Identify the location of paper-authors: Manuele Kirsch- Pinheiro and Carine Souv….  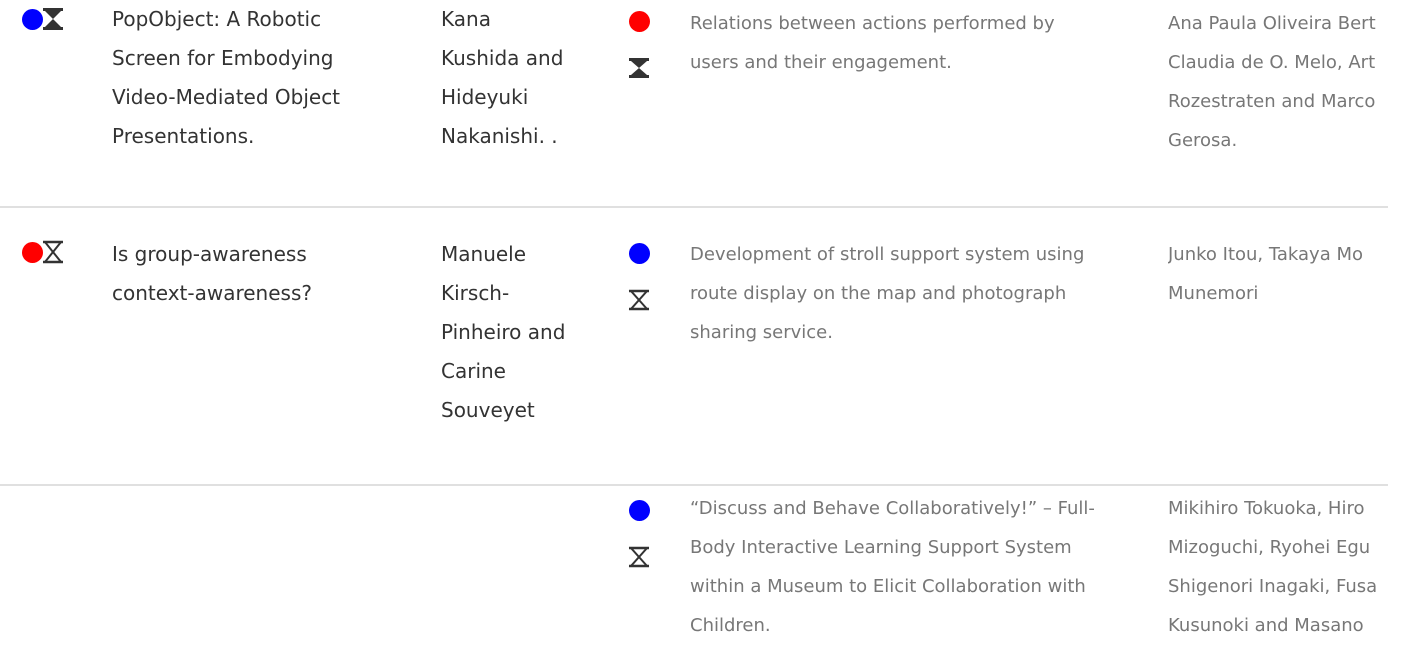
(503, 332).